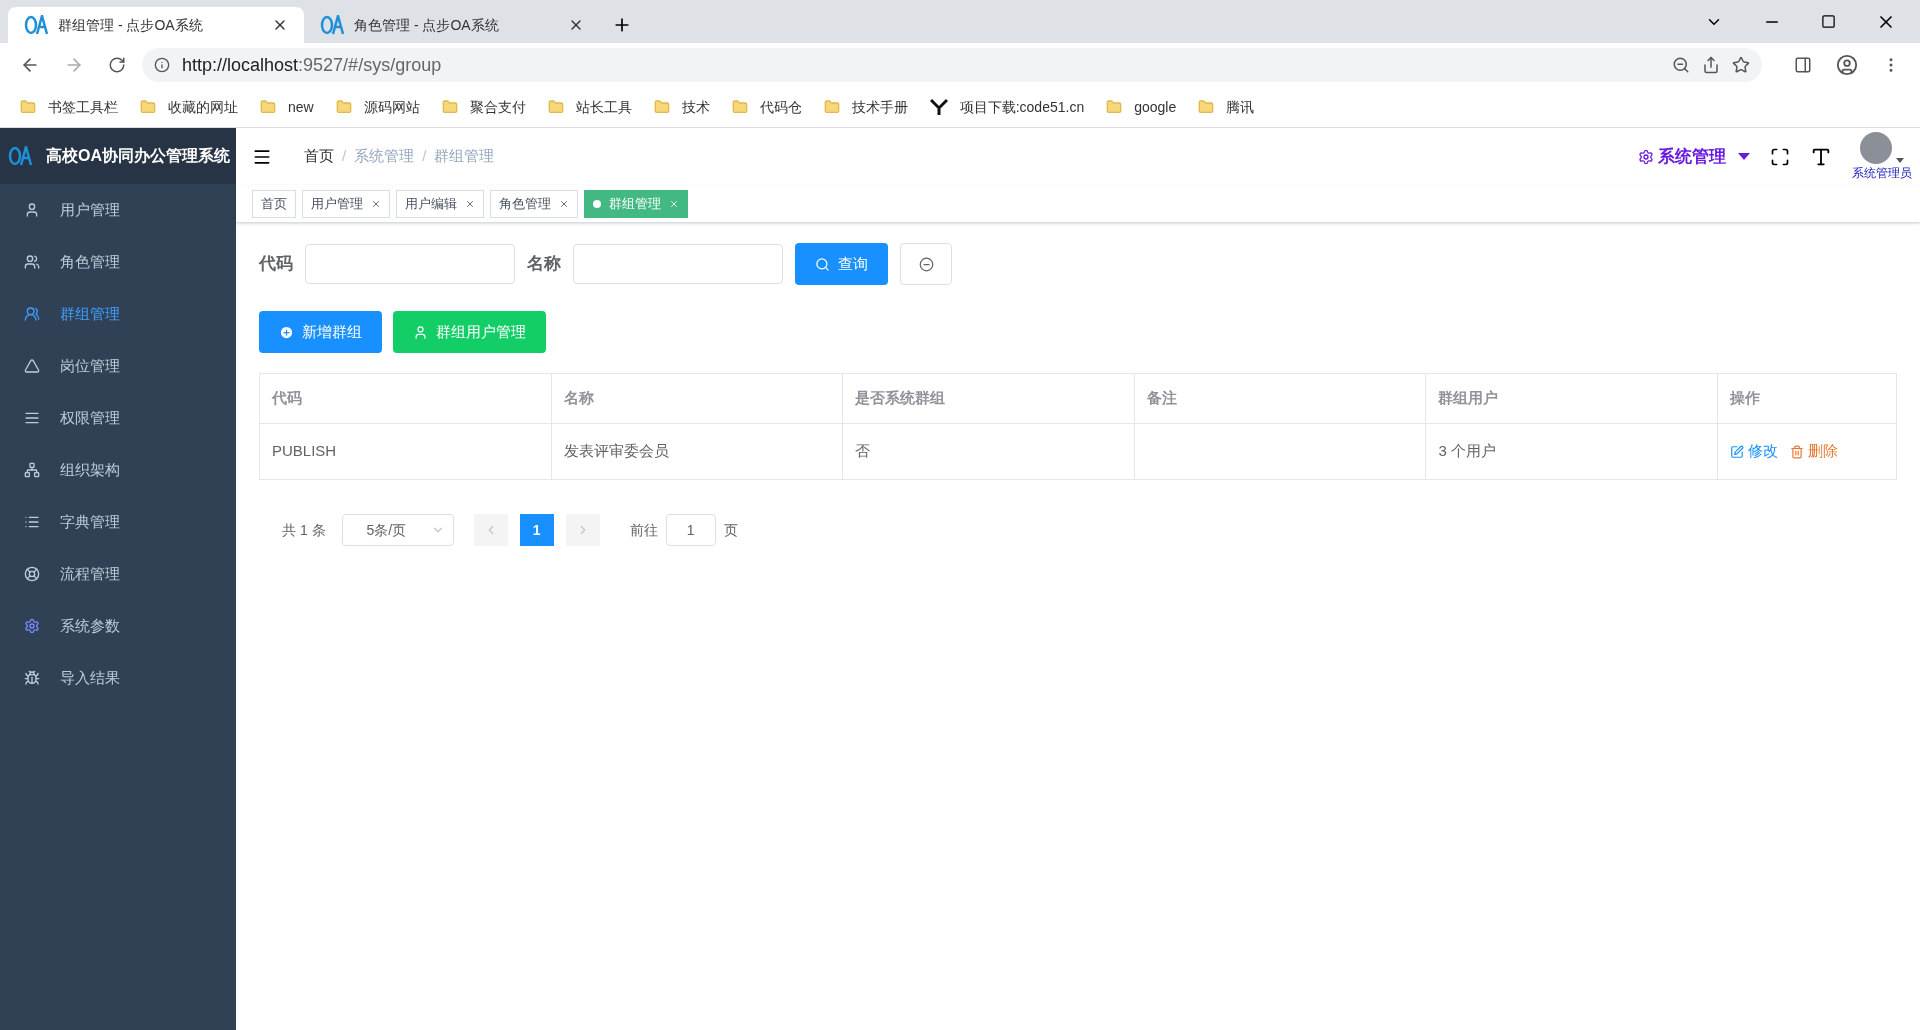 This screenshot has height=1030, width=1920. Describe the element at coordinates (1711, 65) in the screenshot. I see `share-icon` at that location.